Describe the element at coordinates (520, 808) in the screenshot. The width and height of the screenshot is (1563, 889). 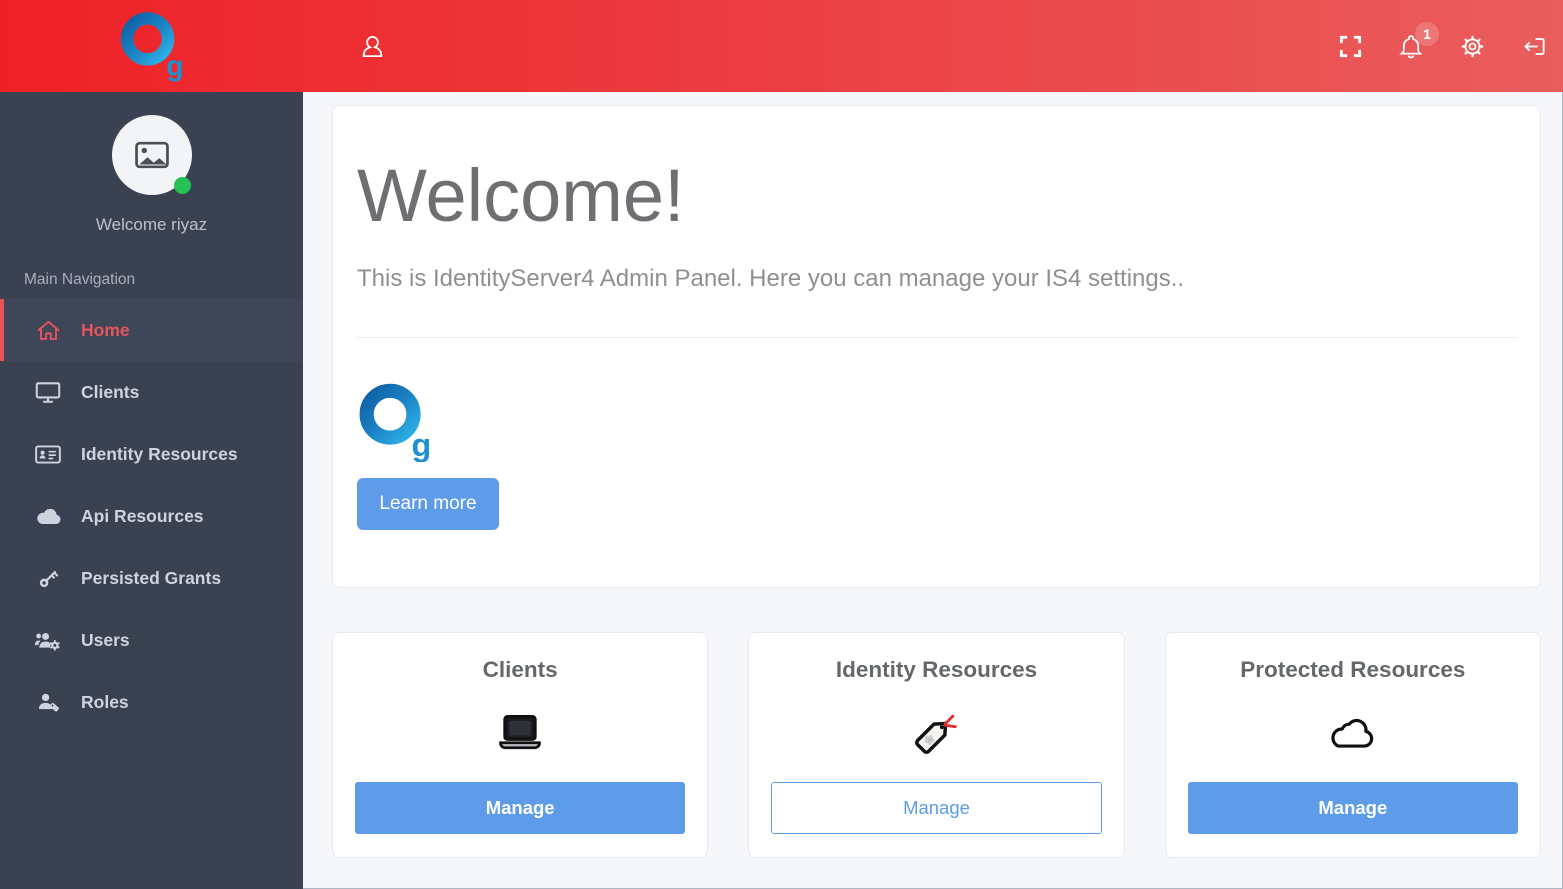
I see `manage-clients-button: Manage` at that location.